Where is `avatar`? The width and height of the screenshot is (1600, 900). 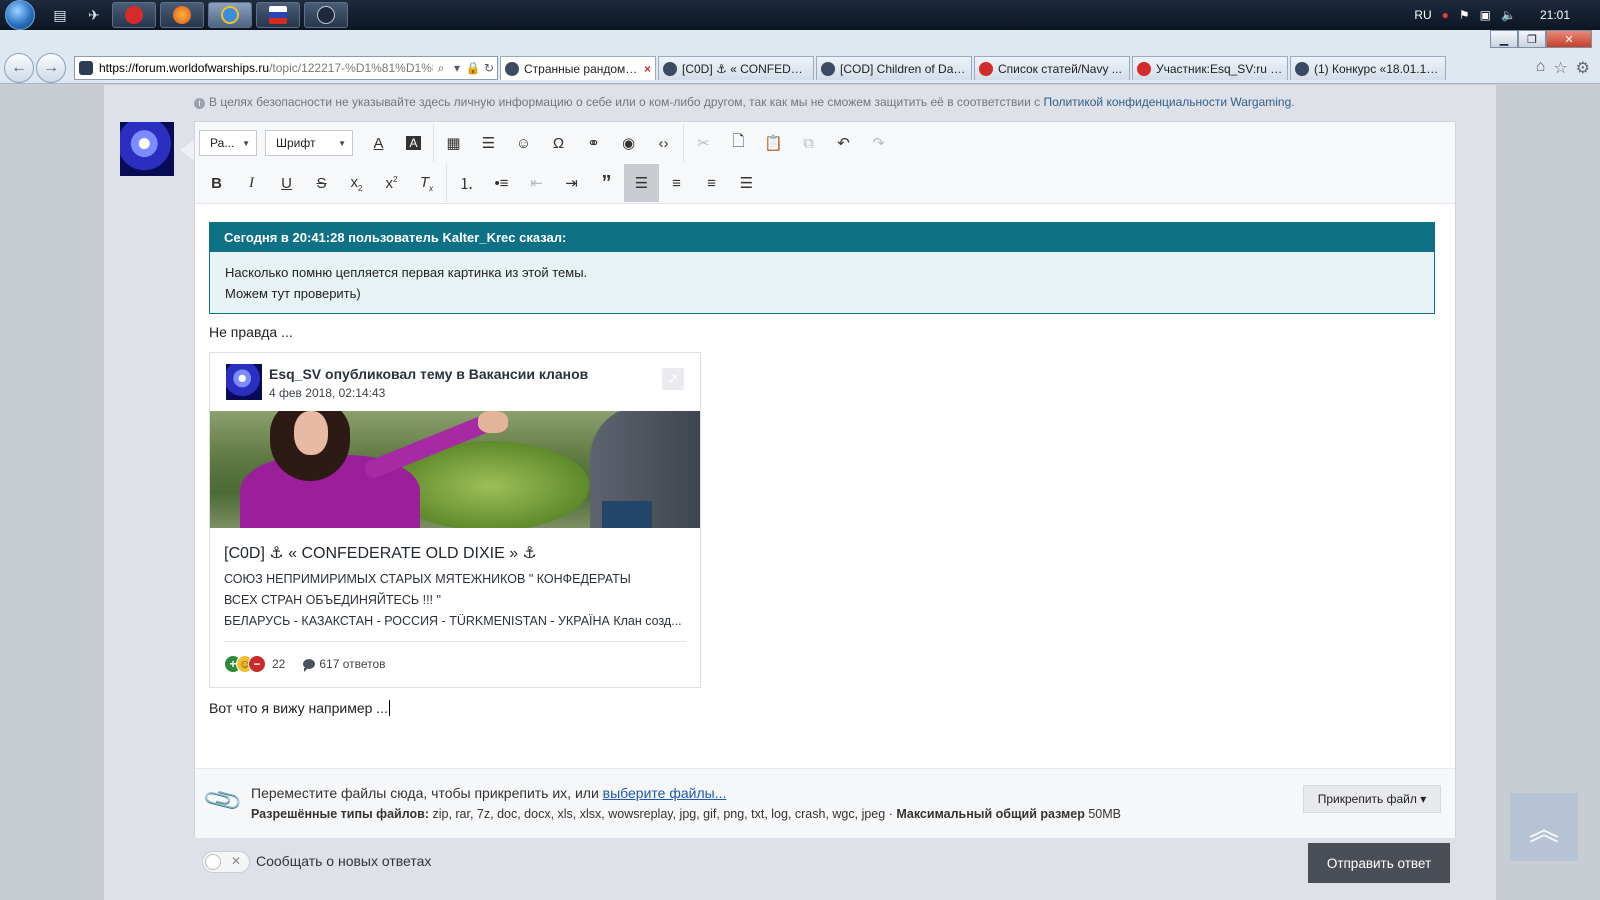 avatar is located at coordinates (147, 149).